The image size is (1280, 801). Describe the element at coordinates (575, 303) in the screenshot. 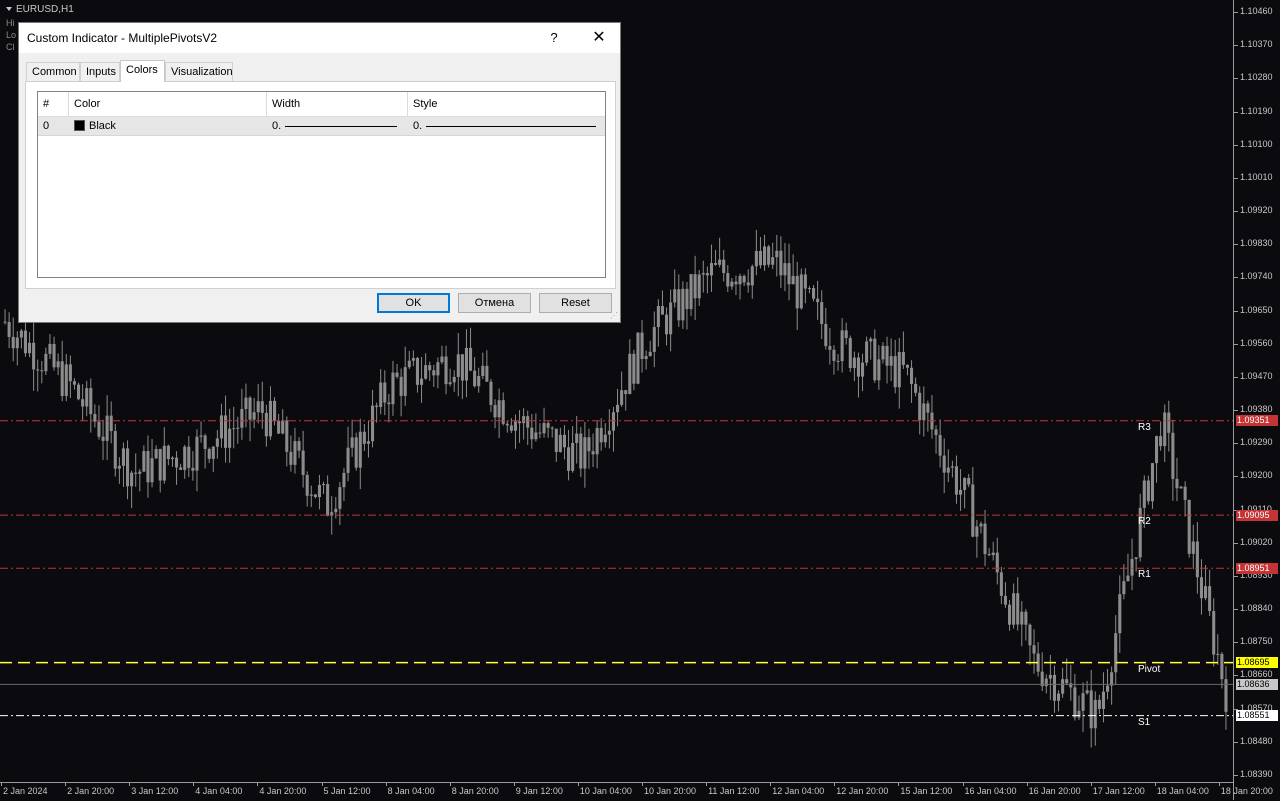

I see `reset-button: Reset` at that location.